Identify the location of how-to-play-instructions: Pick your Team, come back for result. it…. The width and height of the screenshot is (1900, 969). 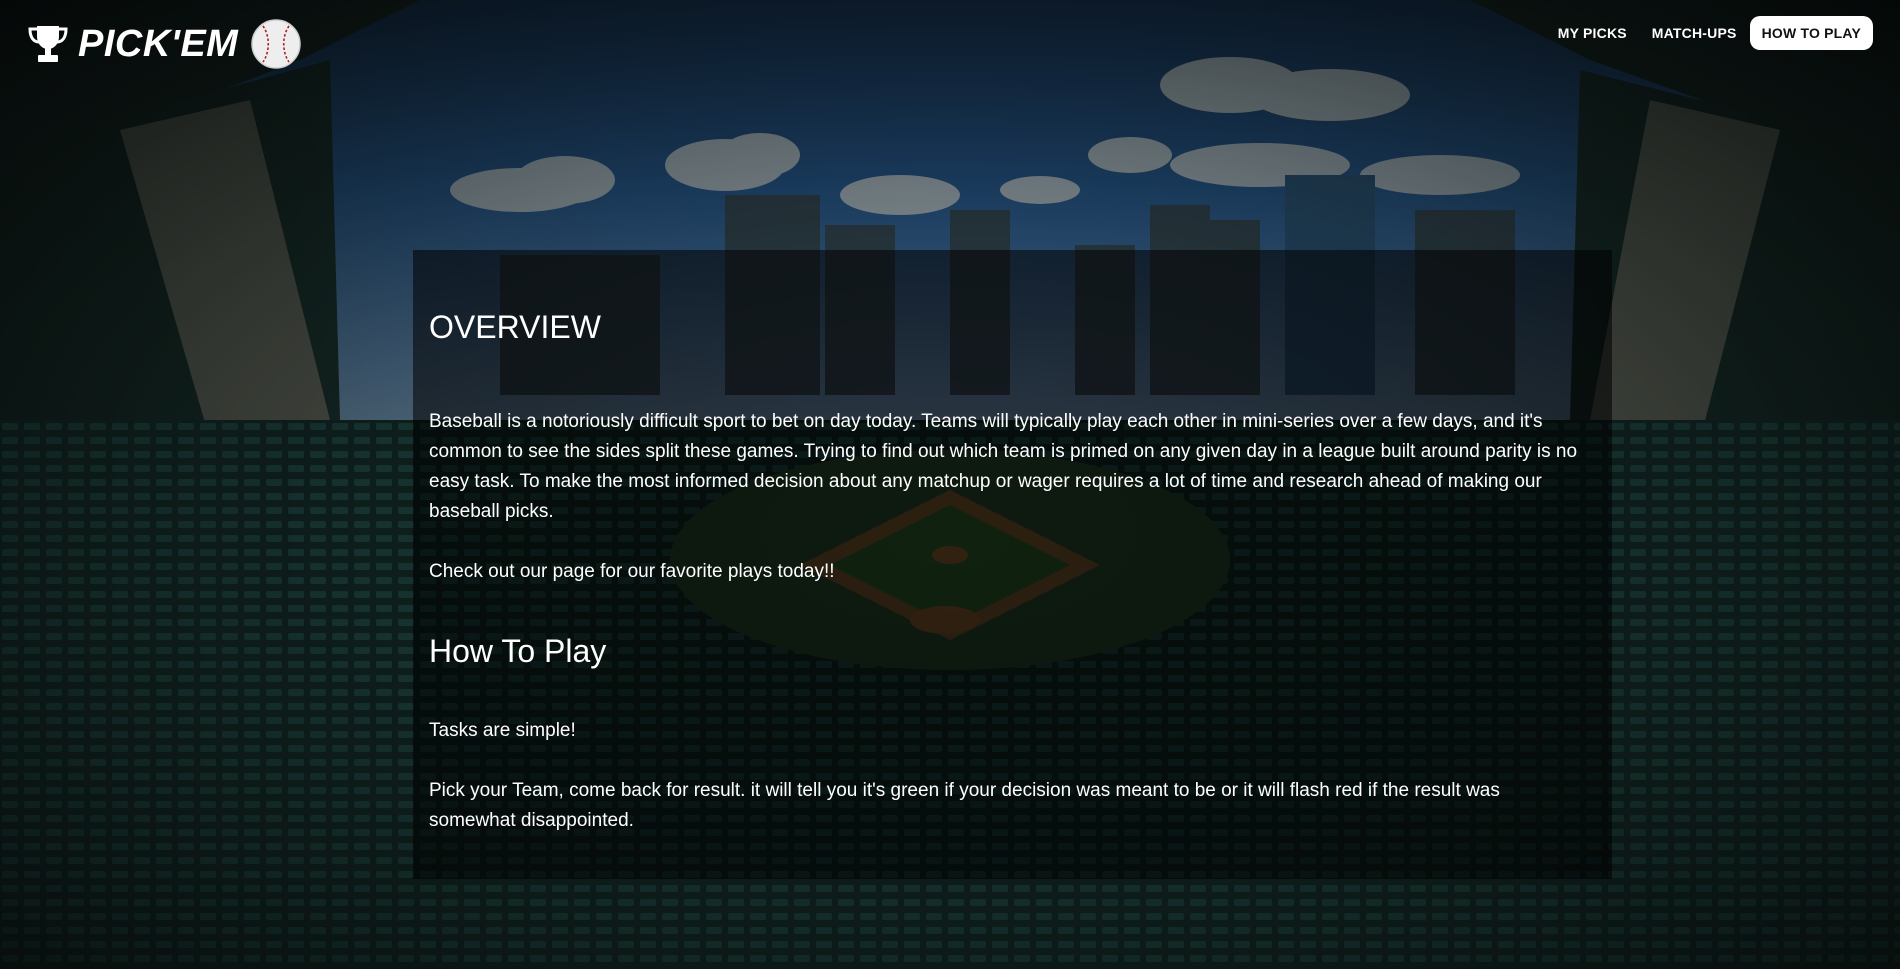
(964, 805).